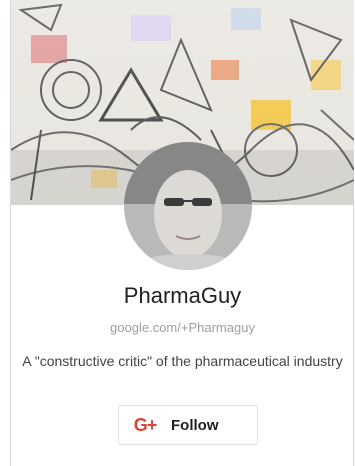 This screenshot has width=355, height=466. I want to click on google-plus-icon: G+, so click(145, 424).